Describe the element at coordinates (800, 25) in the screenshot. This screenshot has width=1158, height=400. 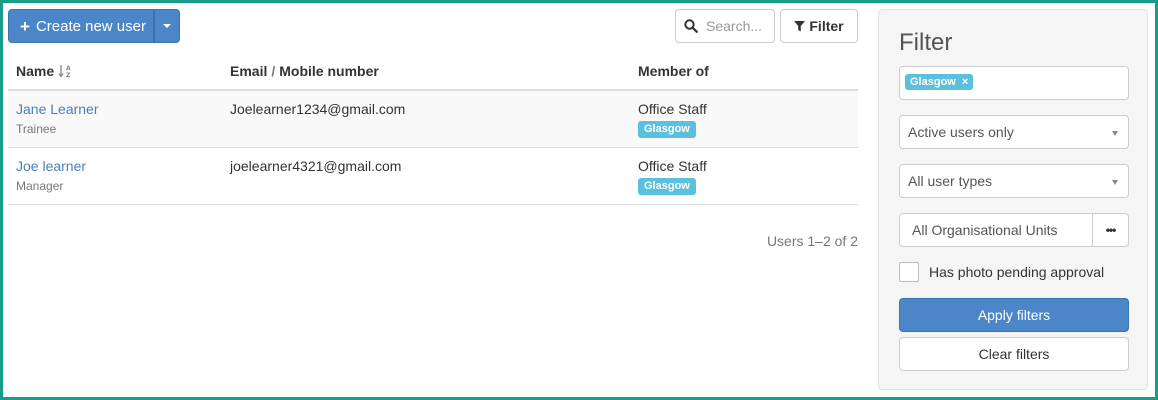
I see `funnel-icon` at that location.